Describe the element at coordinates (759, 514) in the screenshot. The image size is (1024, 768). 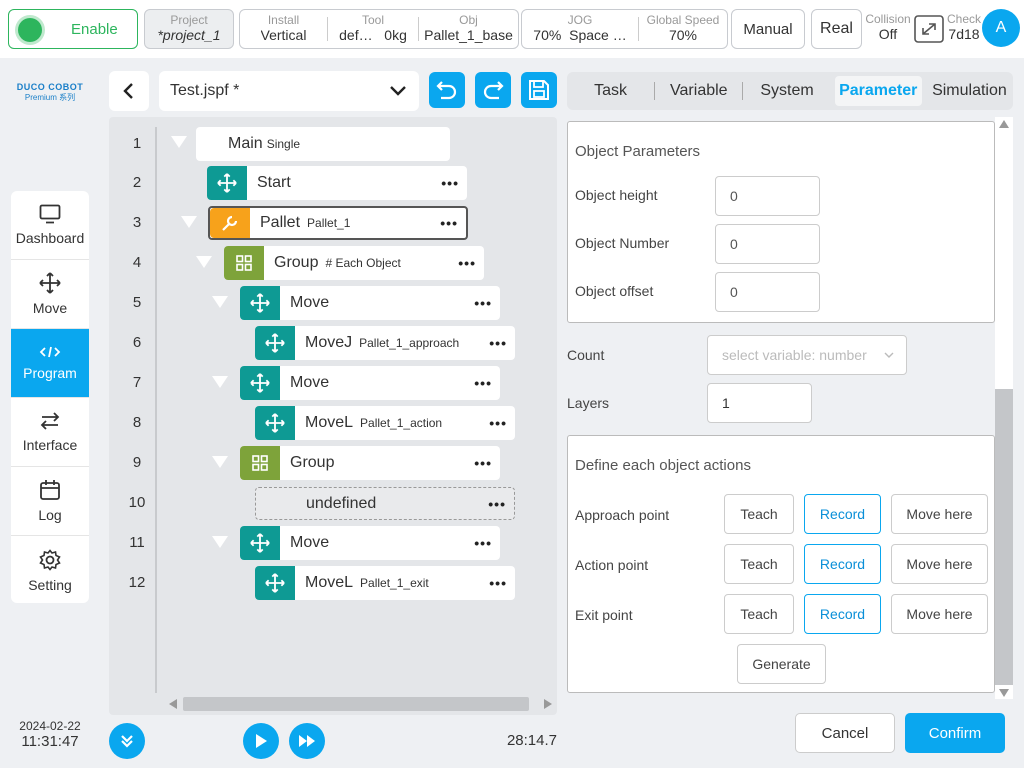
I see `approach-teach-button: Teach` at that location.